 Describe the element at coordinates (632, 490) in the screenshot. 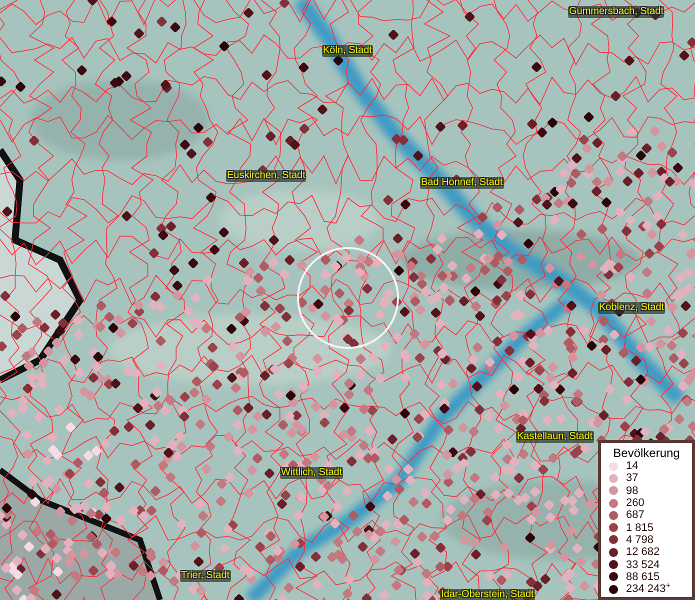

I see `legend-label: 98` at that location.